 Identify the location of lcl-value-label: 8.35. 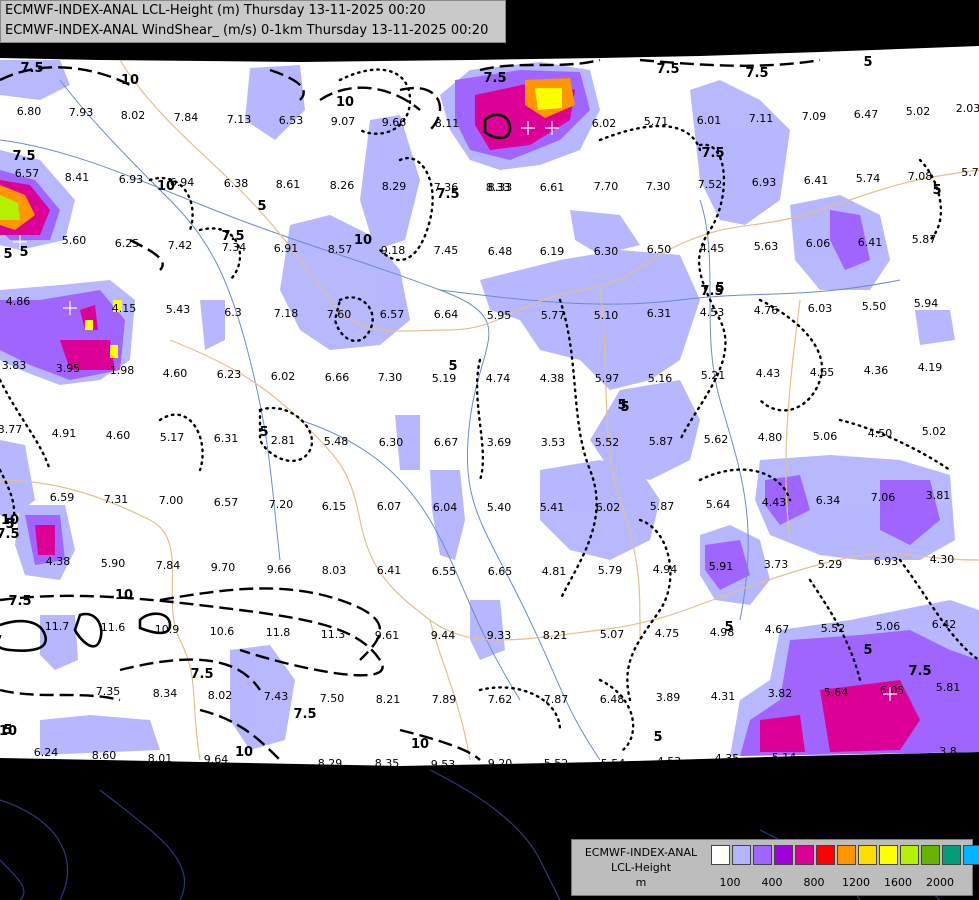
(387, 763).